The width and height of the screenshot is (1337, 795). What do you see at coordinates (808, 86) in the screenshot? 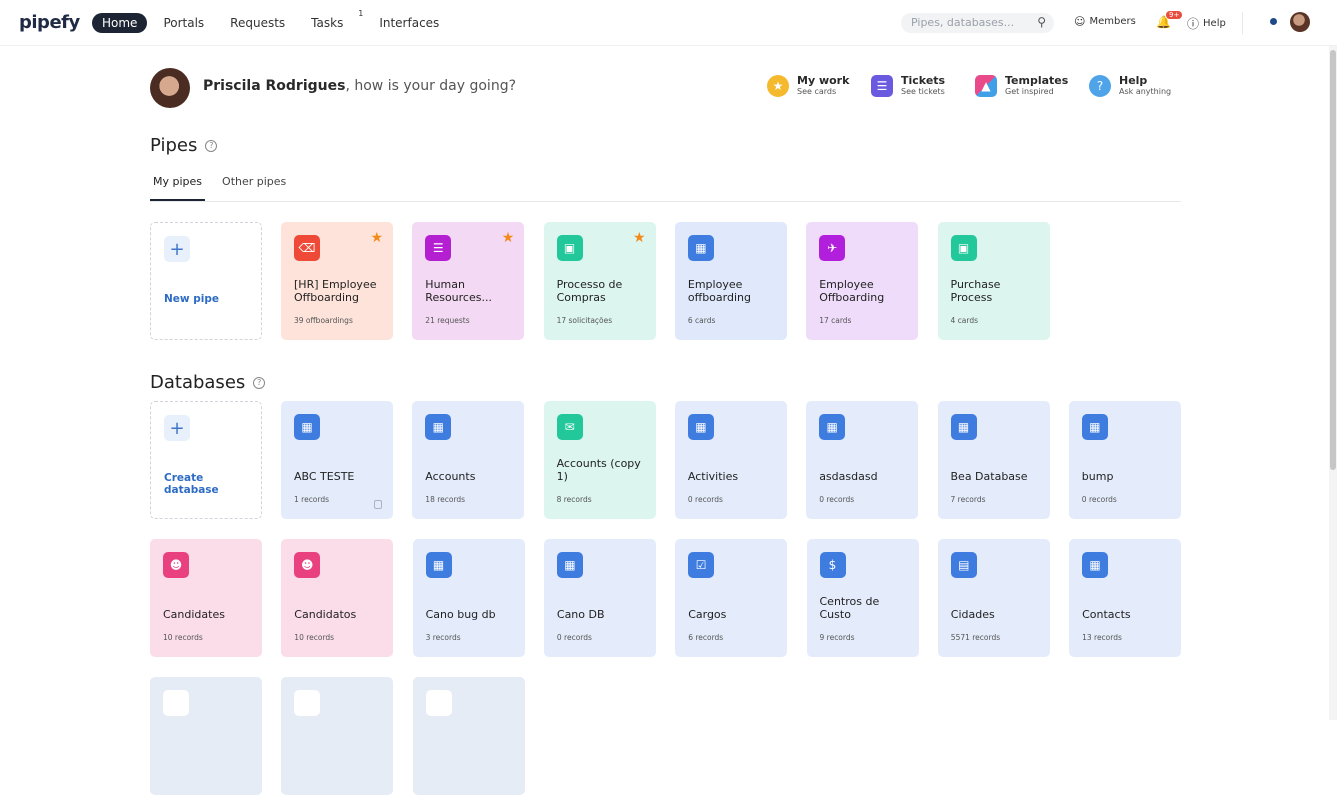
I see `quick-link-my-work: ★ My work See cards` at bounding box center [808, 86].